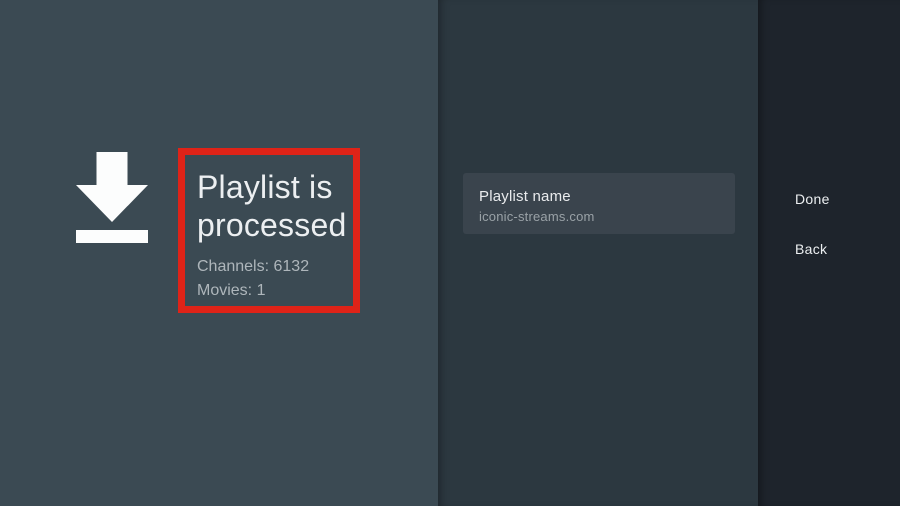 The image size is (900, 506). What do you see at coordinates (811, 249) in the screenshot?
I see `back-button: Back` at bounding box center [811, 249].